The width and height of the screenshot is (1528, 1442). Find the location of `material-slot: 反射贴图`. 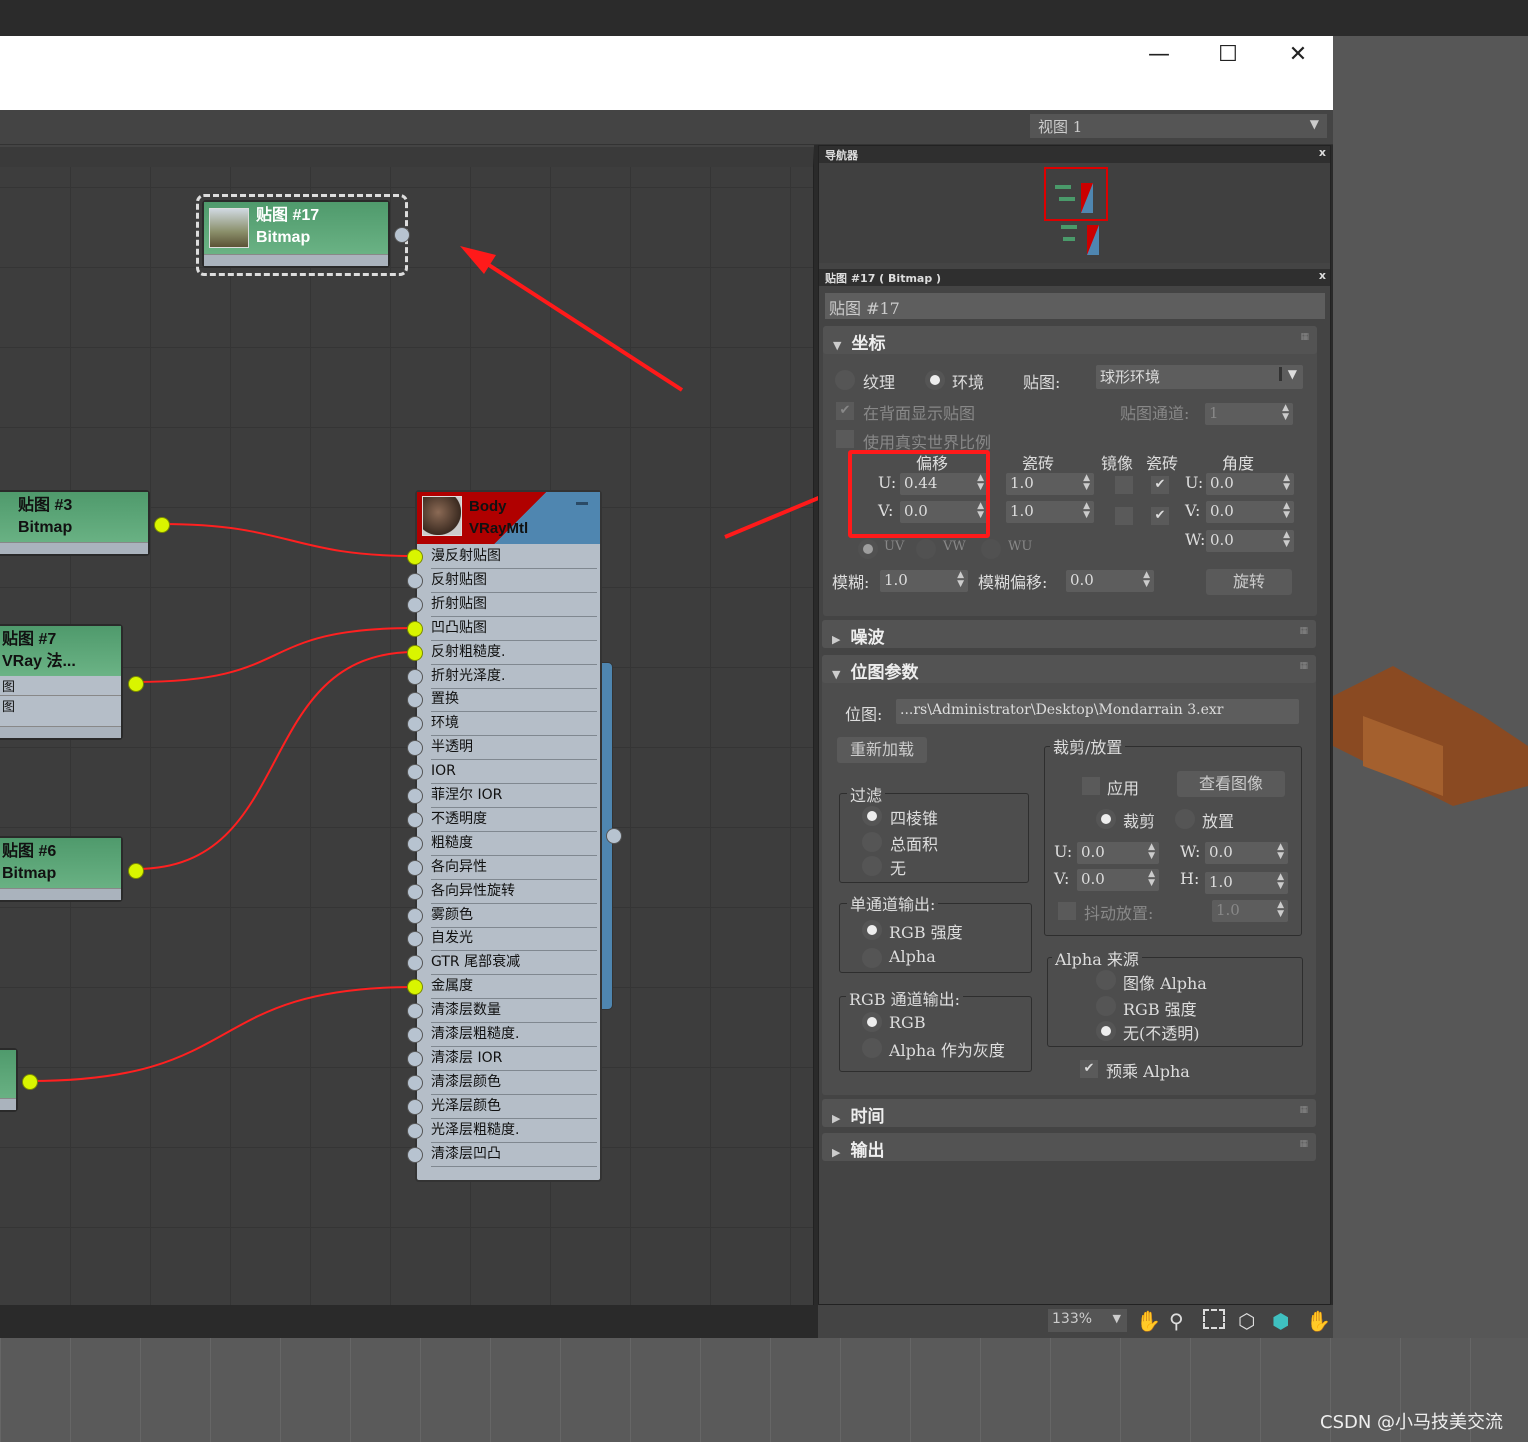

material-slot: 反射贴图 is located at coordinates (514, 581).